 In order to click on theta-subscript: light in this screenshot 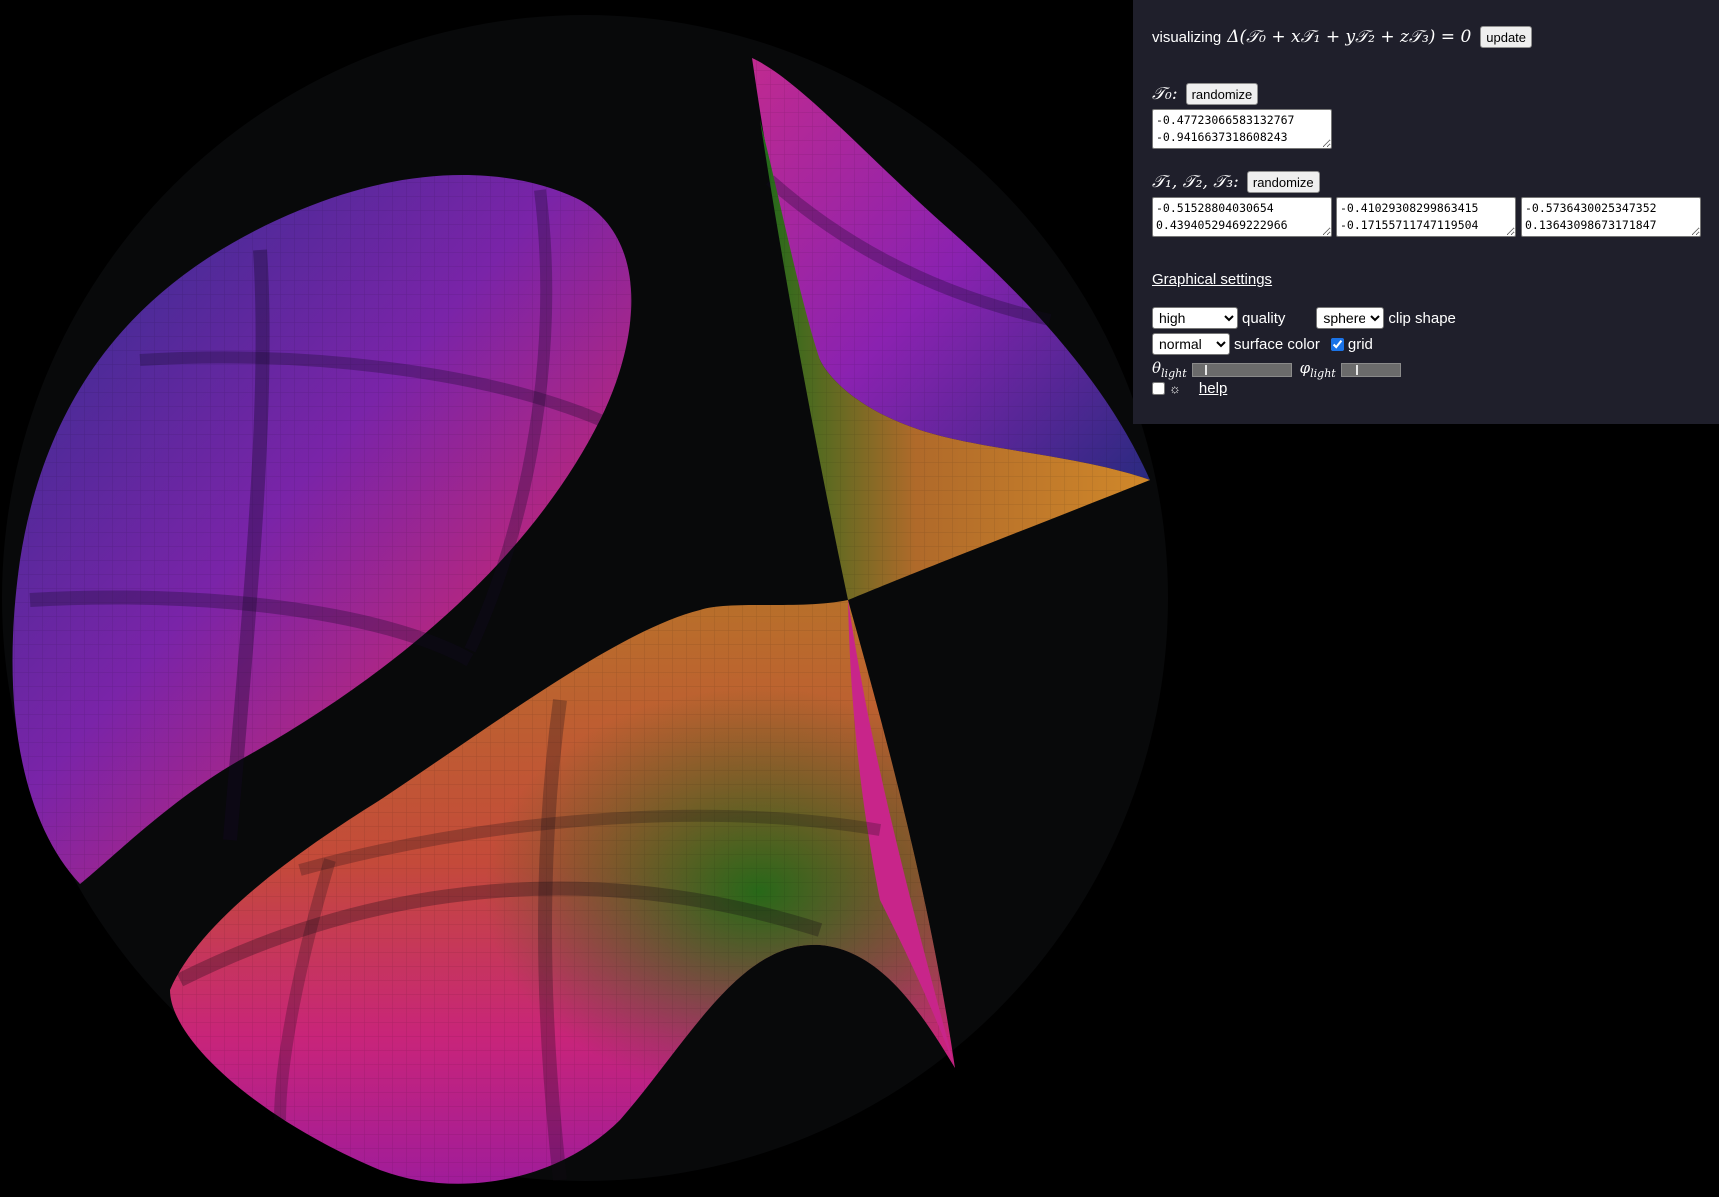, I will do `click(1174, 373)`.